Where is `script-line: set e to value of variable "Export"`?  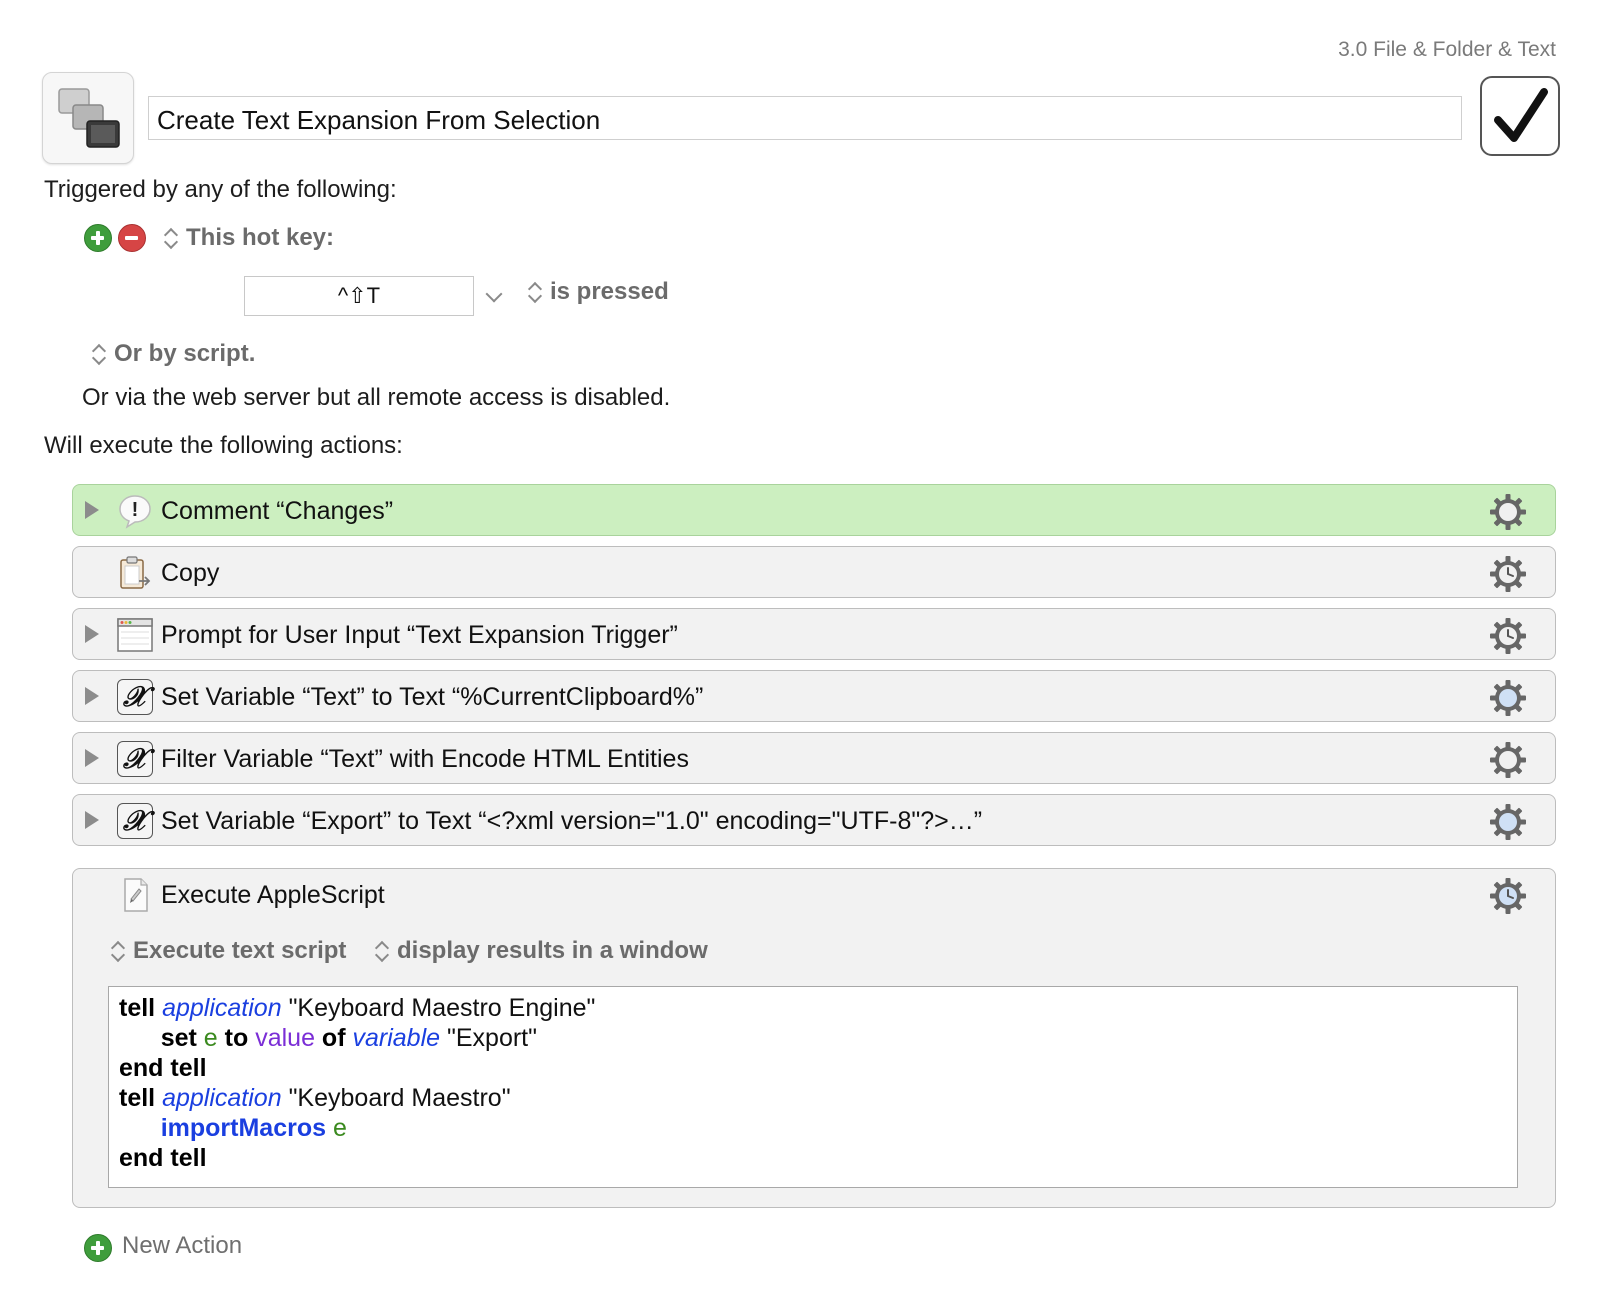 script-line: set e to value of variable "Export" is located at coordinates (349, 1038).